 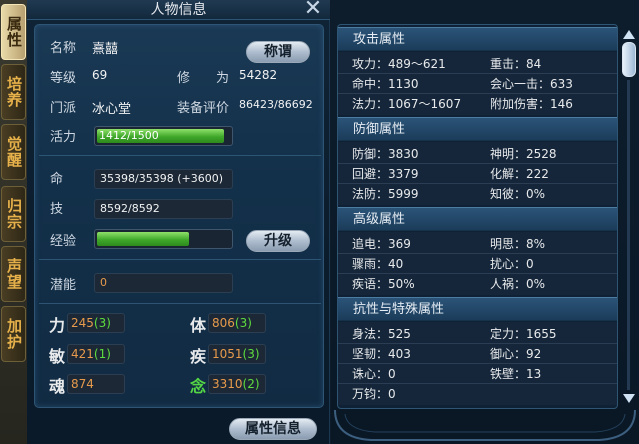 I want to click on section-header: 高级属性, so click(x=477, y=219).